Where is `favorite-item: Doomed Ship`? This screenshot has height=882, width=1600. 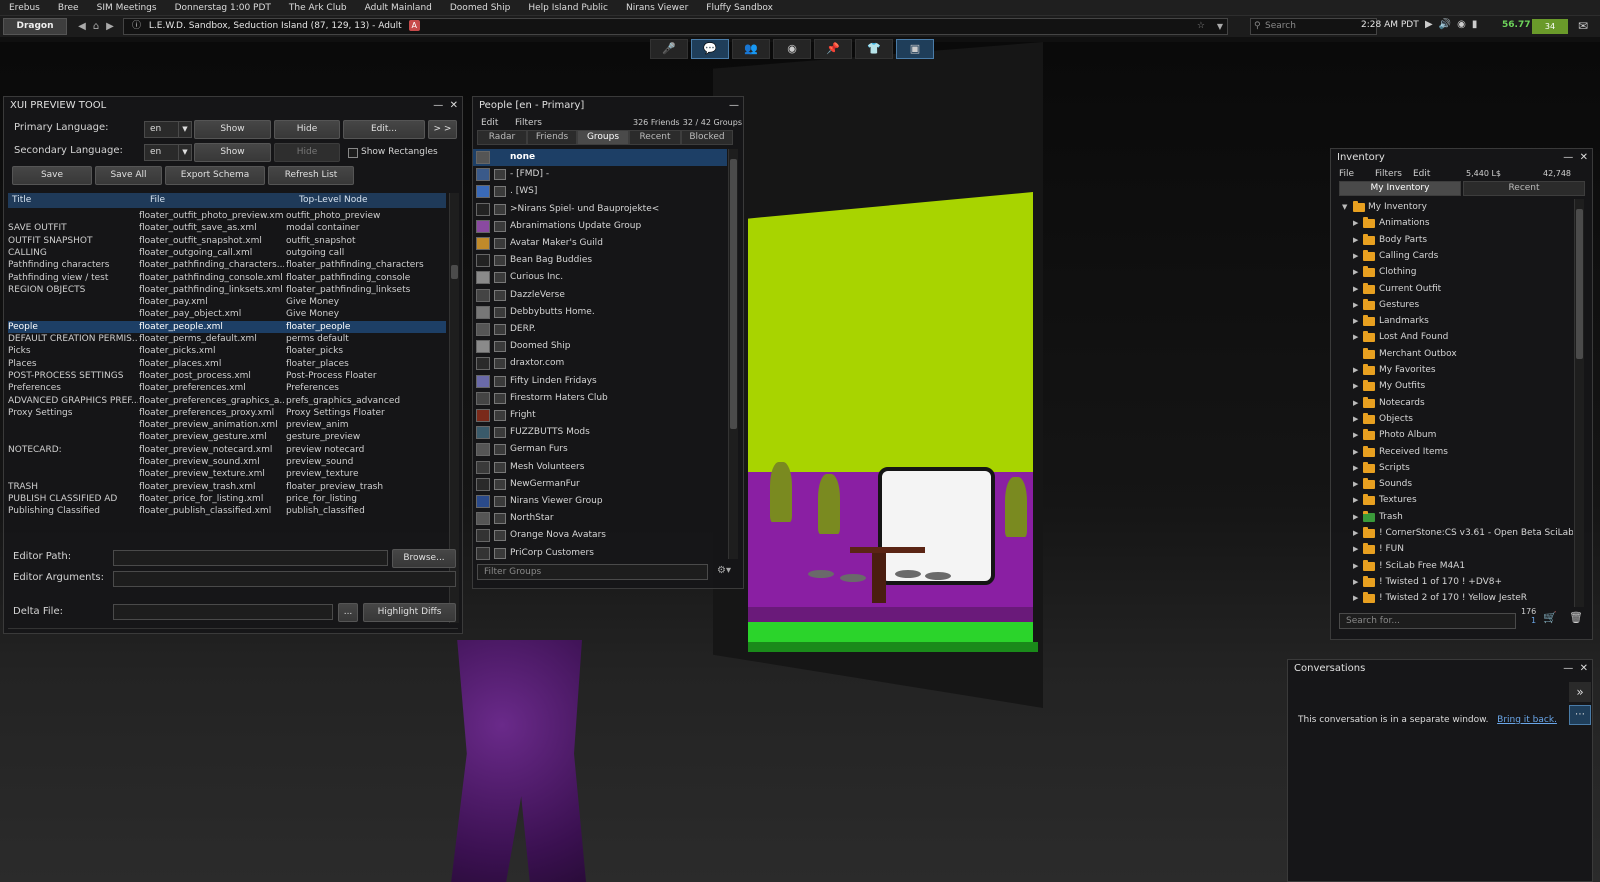
favorite-item: Doomed Ship is located at coordinates (480, 8).